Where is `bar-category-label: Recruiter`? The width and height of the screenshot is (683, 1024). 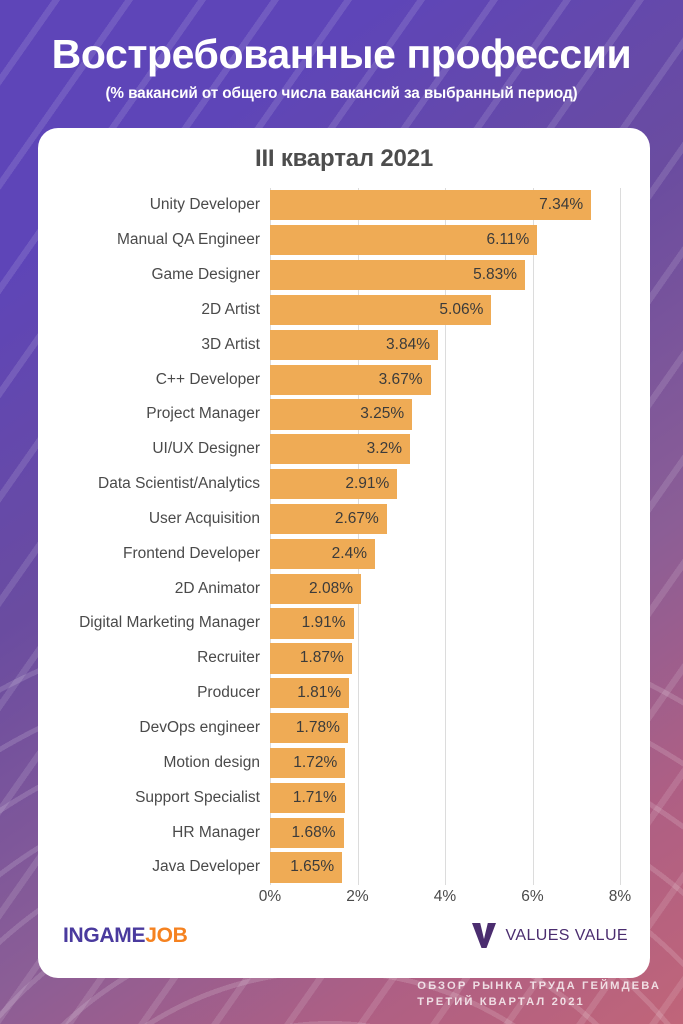 bar-category-label: Recruiter is located at coordinates (228, 658).